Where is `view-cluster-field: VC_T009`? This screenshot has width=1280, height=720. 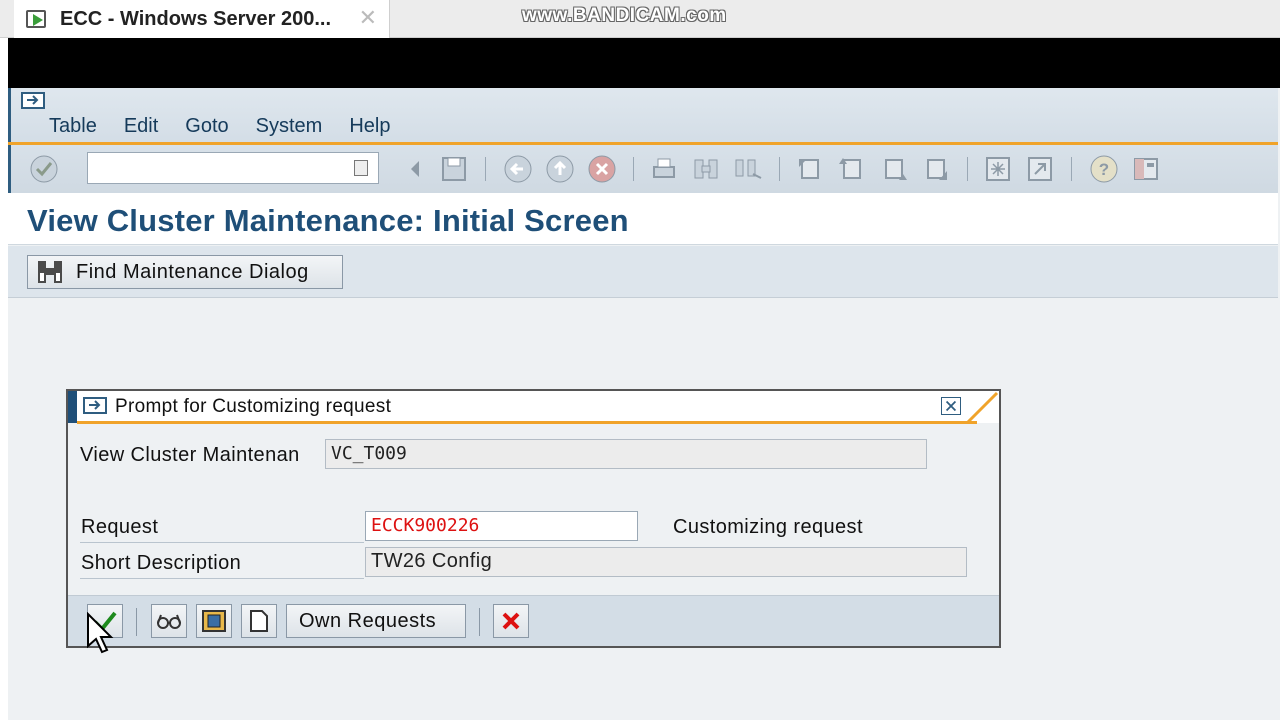 view-cluster-field: VC_T009 is located at coordinates (626, 454).